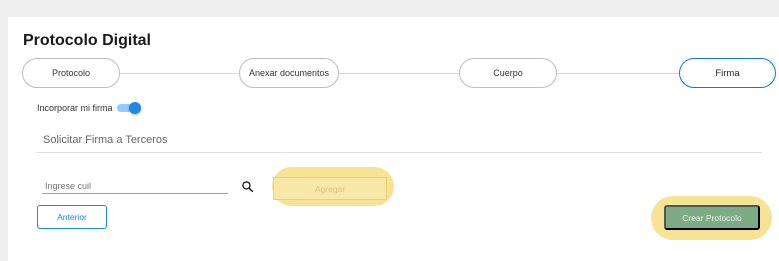  Describe the element at coordinates (134, 108) in the screenshot. I see `toggle-thumb` at that location.